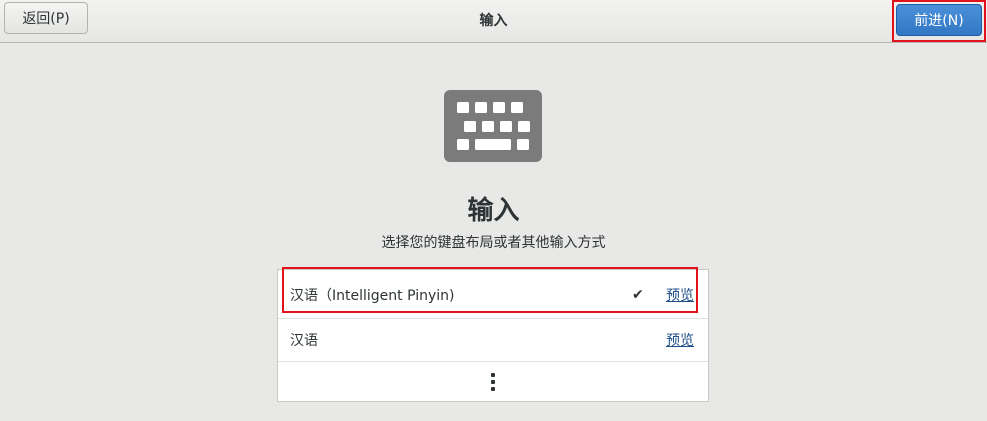 This screenshot has width=987, height=421. I want to click on more-button, so click(493, 381).